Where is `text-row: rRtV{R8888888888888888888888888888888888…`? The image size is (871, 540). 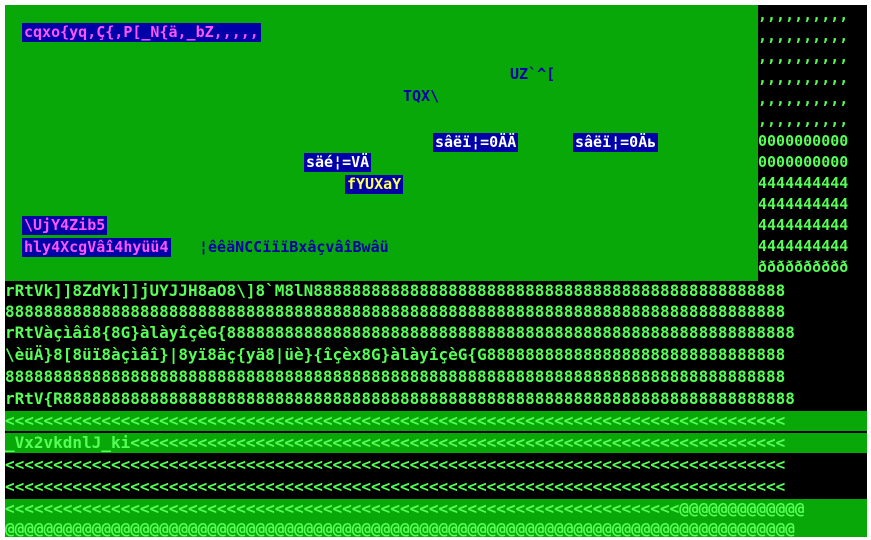 text-row: rRtV{R8888888888888888888888888888888888… is located at coordinates (436, 399).